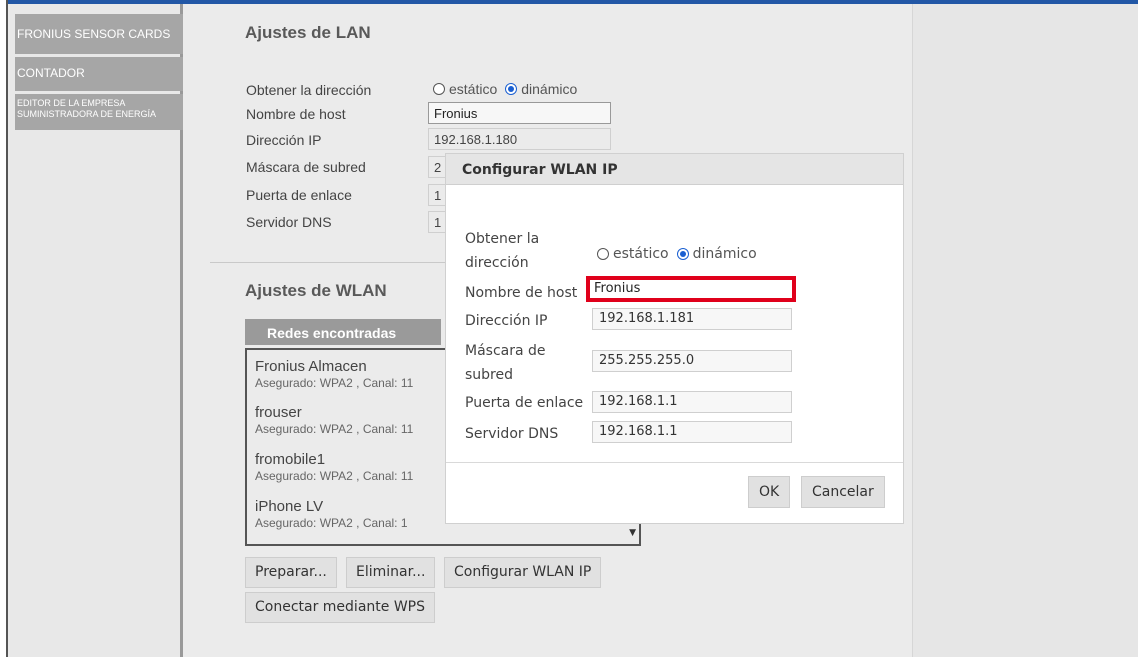 Image resolution: width=1138 pixels, height=657 pixels. Describe the element at coordinates (641, 254) in the screenshot. I see `dialog-static-label: estático` at that location.